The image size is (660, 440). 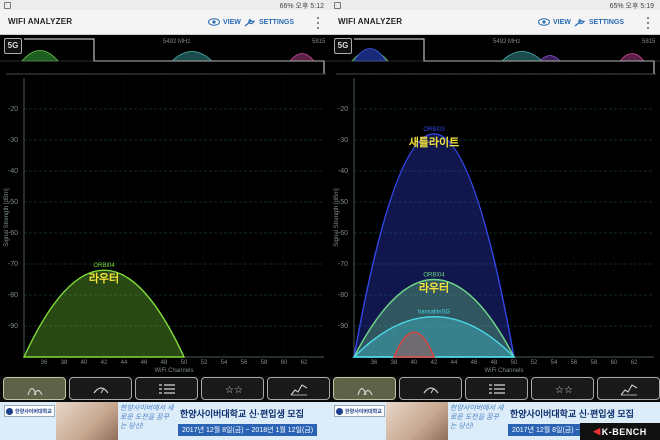 I want to click on x-tick-label: 60, so click(x=284, y=363).